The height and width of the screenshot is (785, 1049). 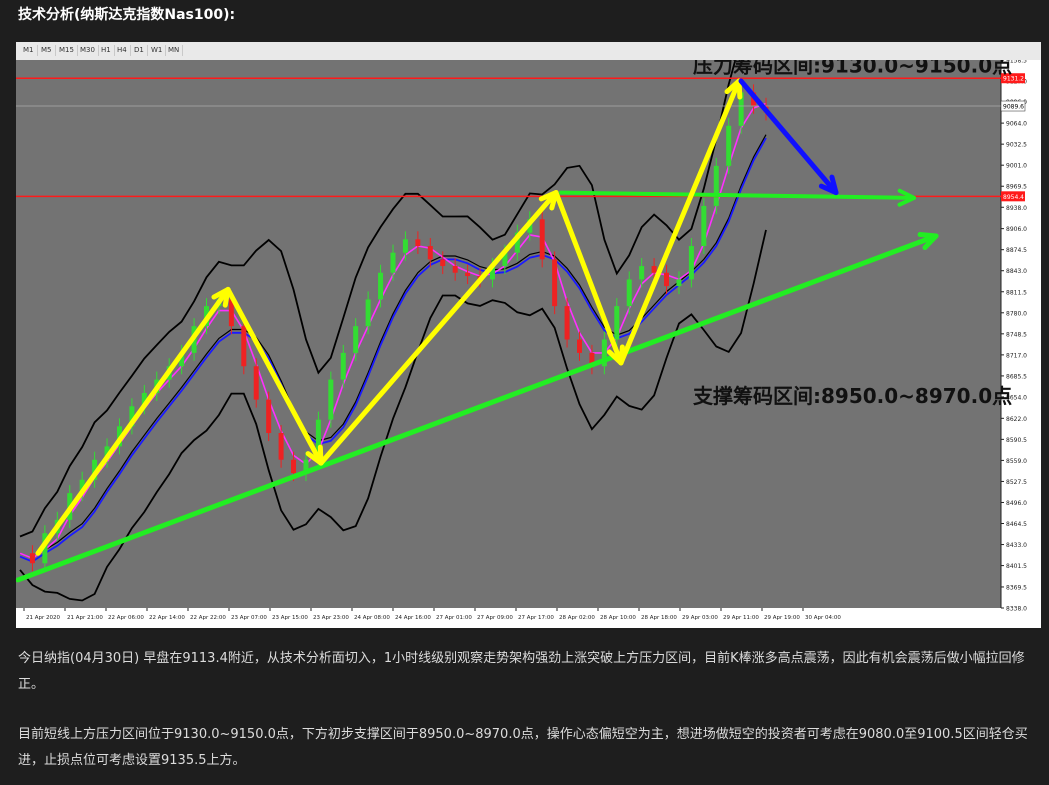 What do you see at coordinates (741, 618) in the screenshot?
I see `x-tick-label: 29 Apr 11:00` at bounding box center [741, 618].